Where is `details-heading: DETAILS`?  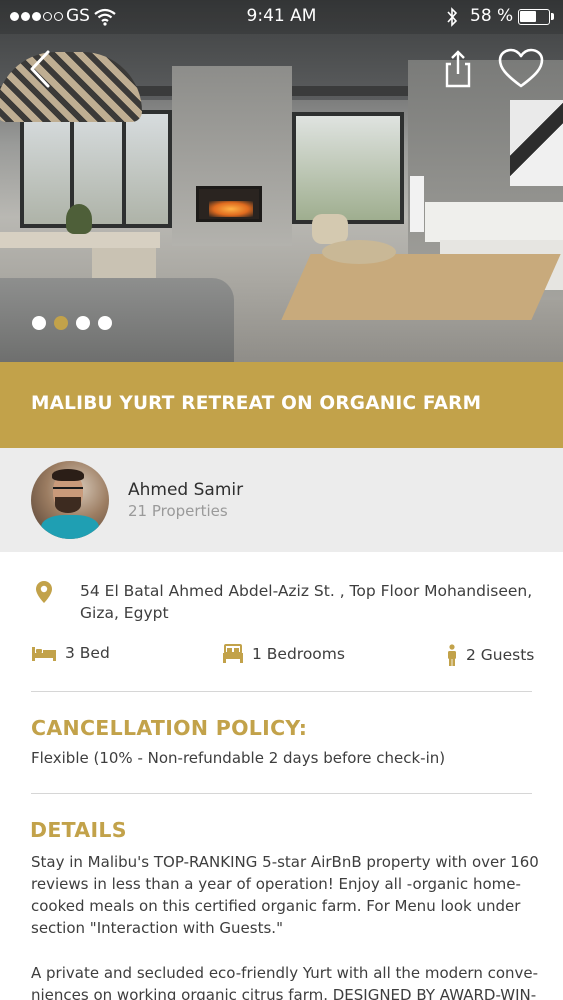
details-heading: DETAILS is located at coordinates (78, 830).